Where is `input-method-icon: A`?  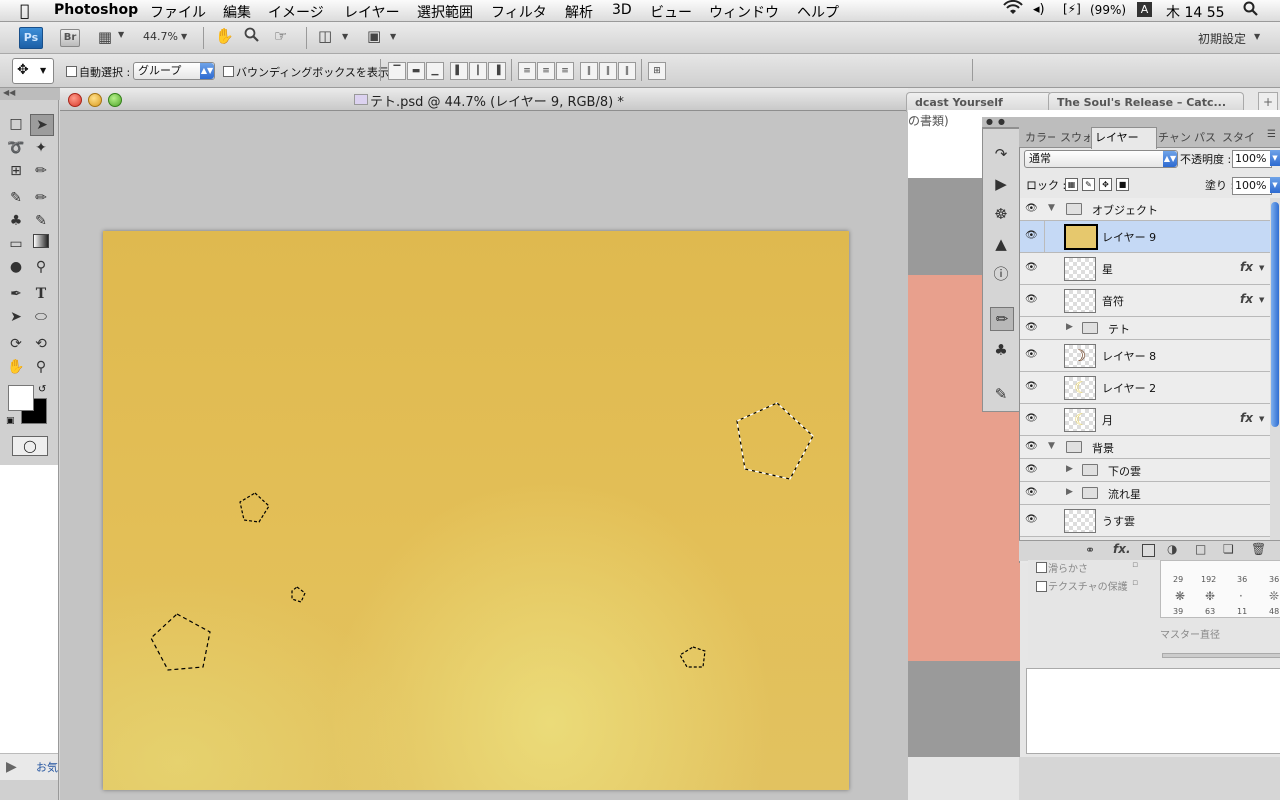 input-method-icon: A is located at coordinates (1144, 9).